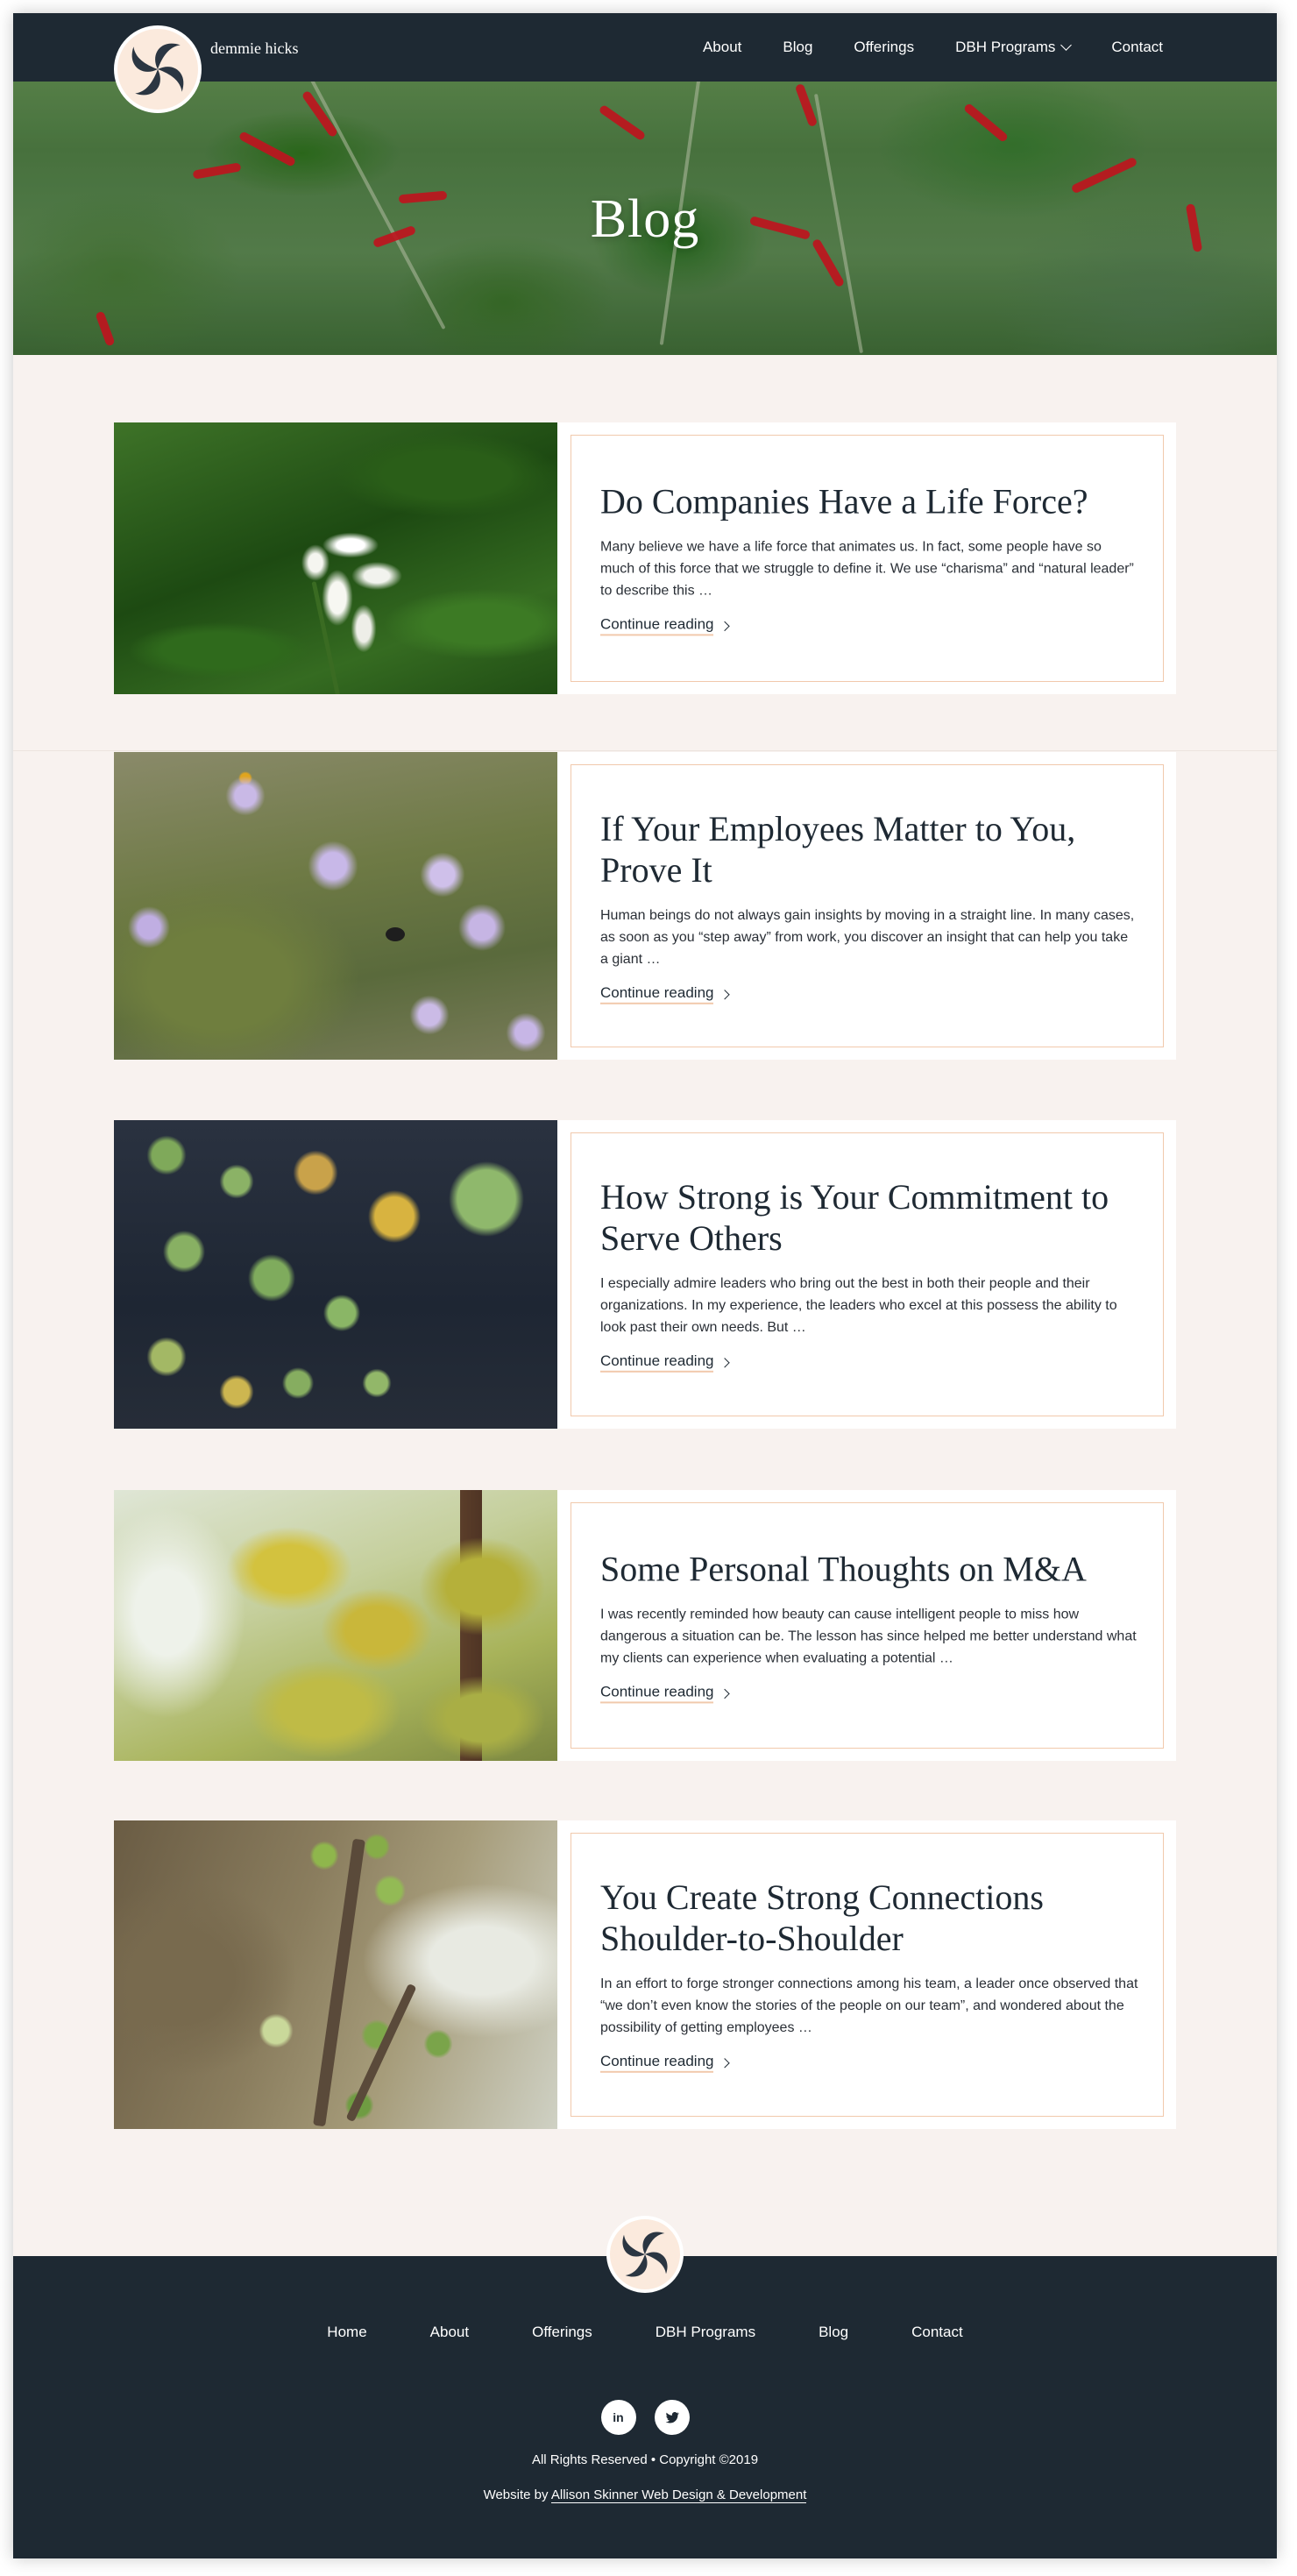 Image resolution: width=1297 pixels, height=2576 pixels. I want to click on brand-name: demmie hicks, so click(254, 48).